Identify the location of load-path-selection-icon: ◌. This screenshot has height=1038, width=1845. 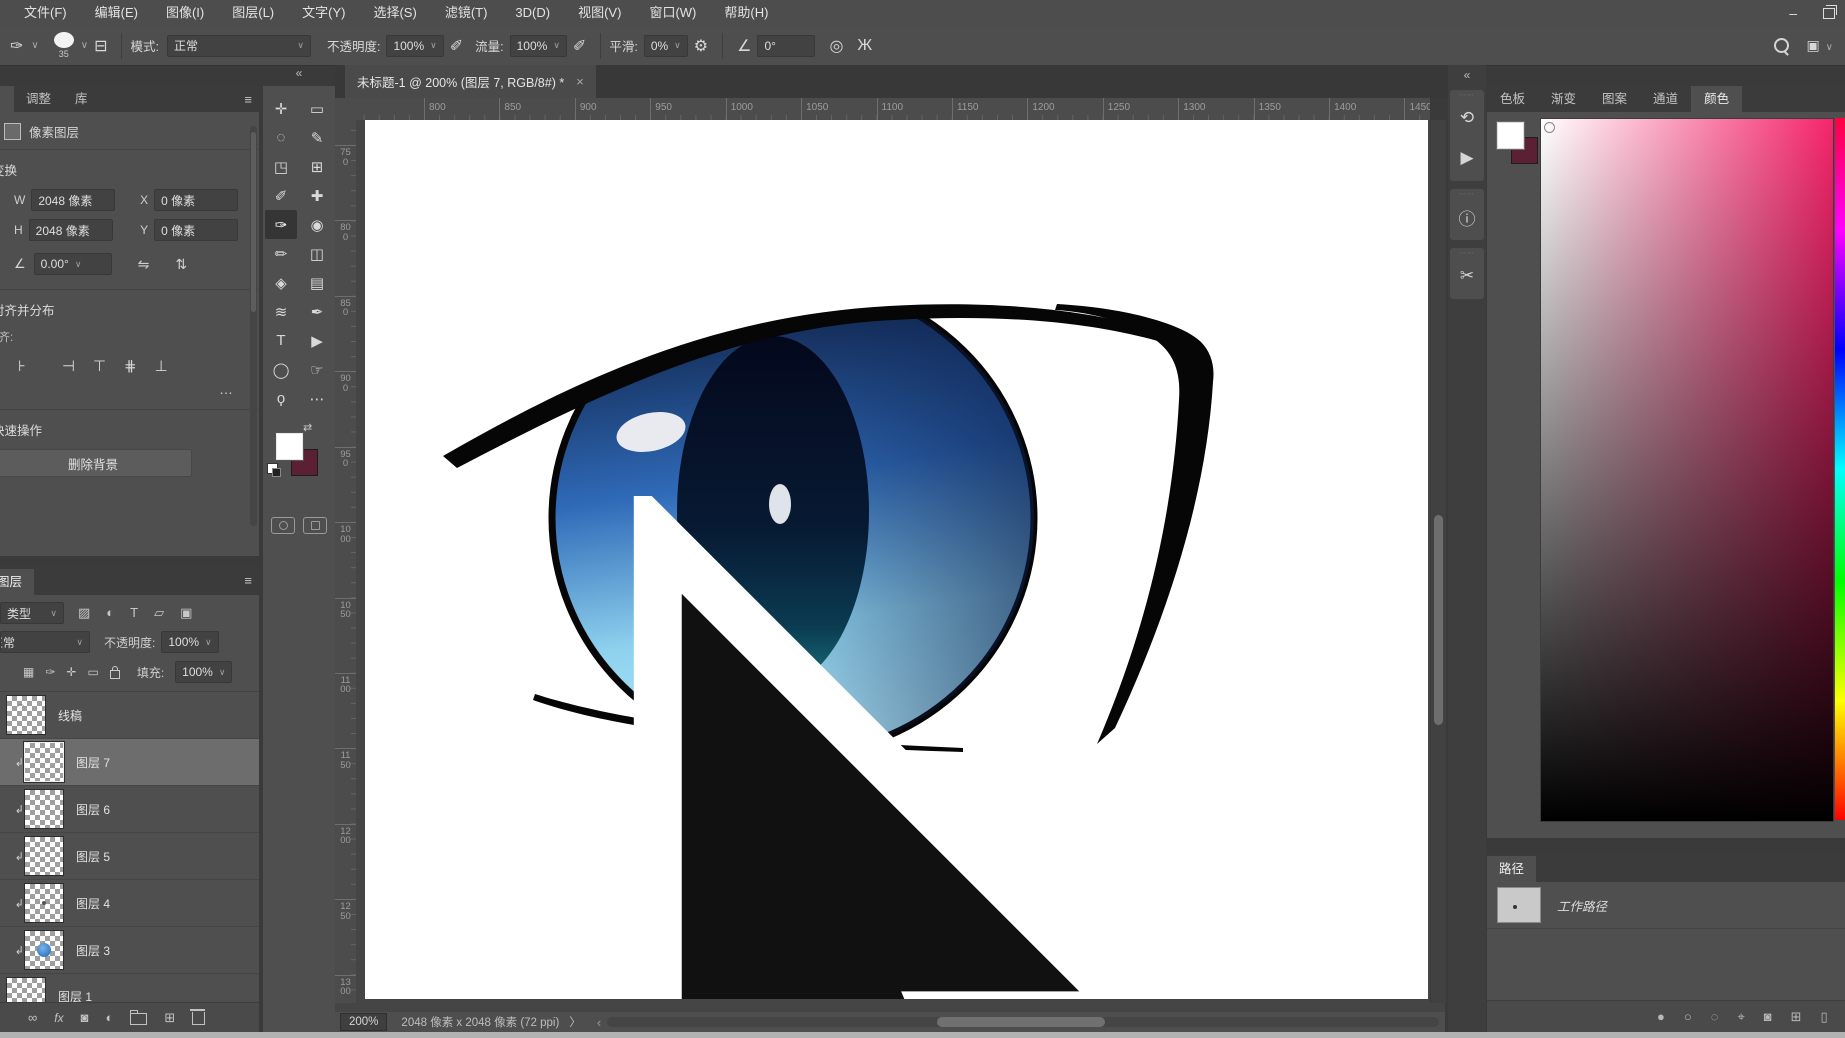
(1715, 1016).